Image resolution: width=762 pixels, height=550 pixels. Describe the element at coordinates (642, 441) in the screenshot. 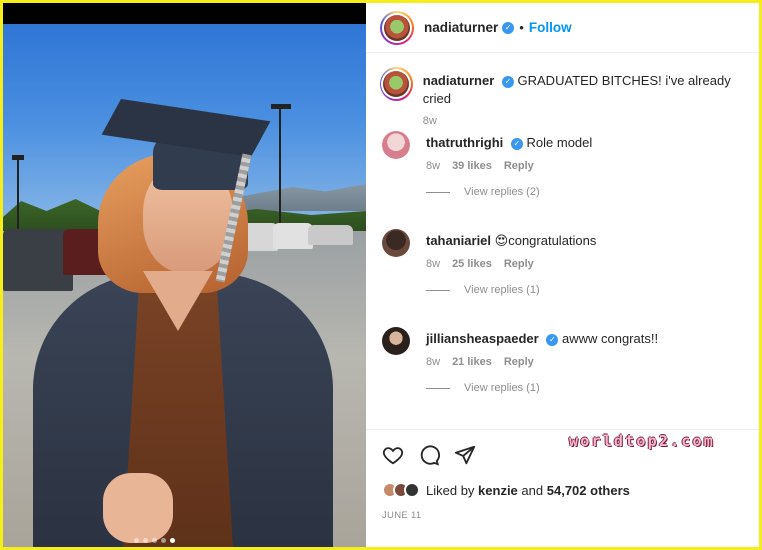

I see `watermark-logo: worldtop2.com` at that location.